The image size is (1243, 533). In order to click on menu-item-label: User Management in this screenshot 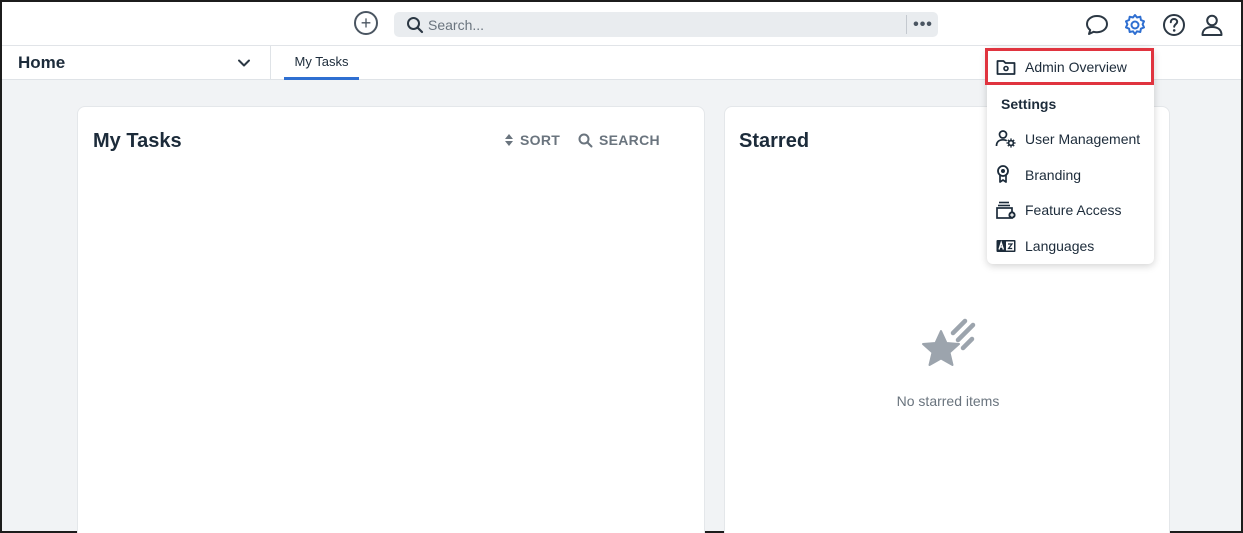, I will do `click(1083, 139)`.